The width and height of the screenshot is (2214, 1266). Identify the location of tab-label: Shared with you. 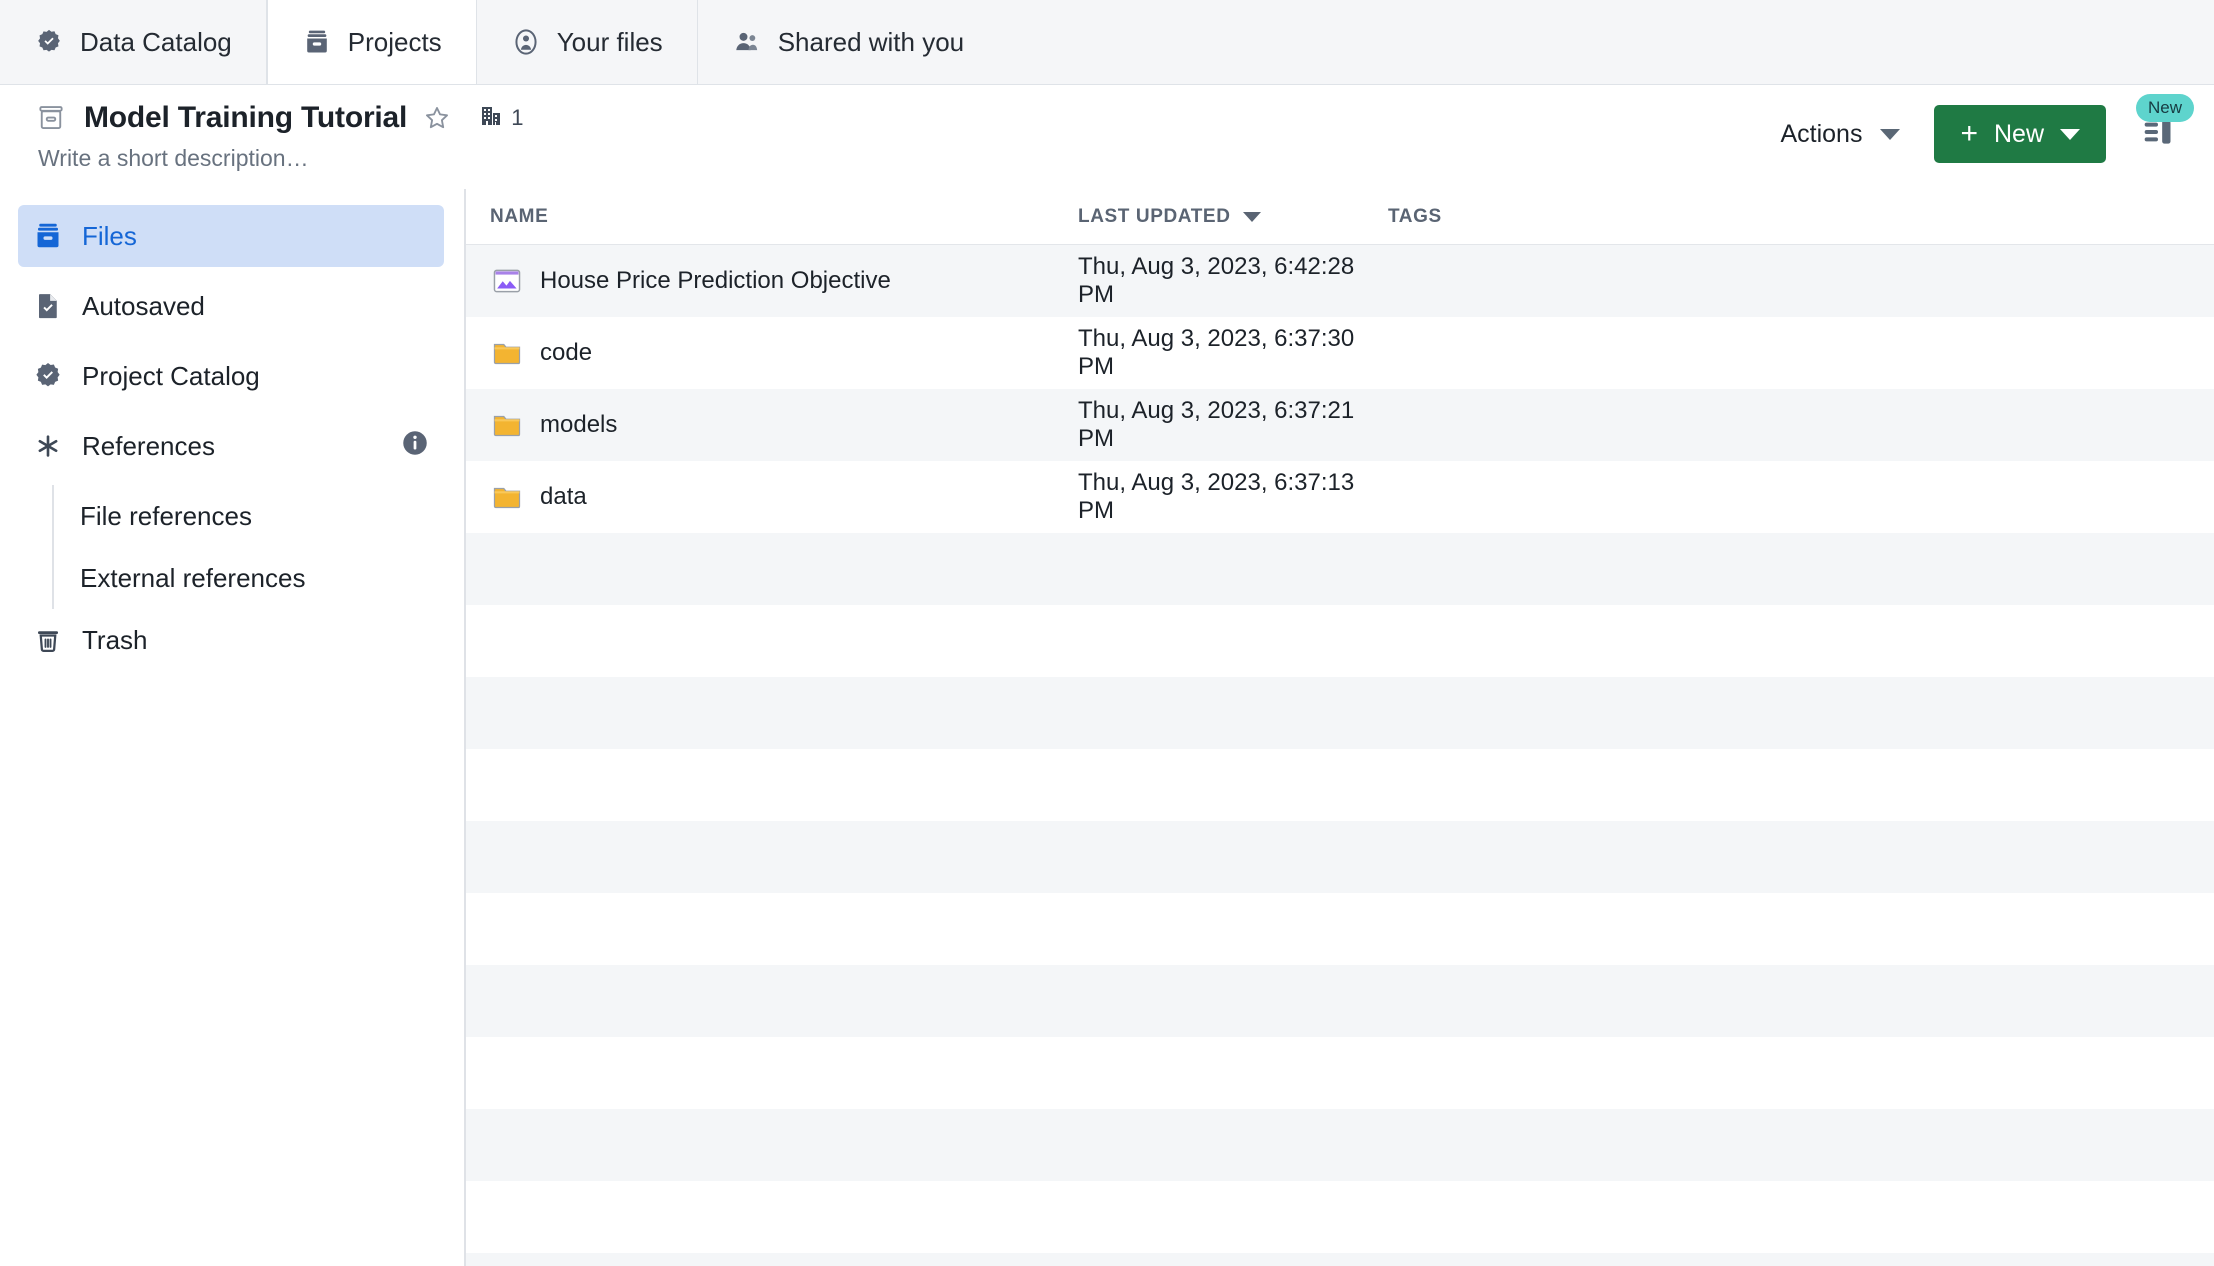
(871, 41).